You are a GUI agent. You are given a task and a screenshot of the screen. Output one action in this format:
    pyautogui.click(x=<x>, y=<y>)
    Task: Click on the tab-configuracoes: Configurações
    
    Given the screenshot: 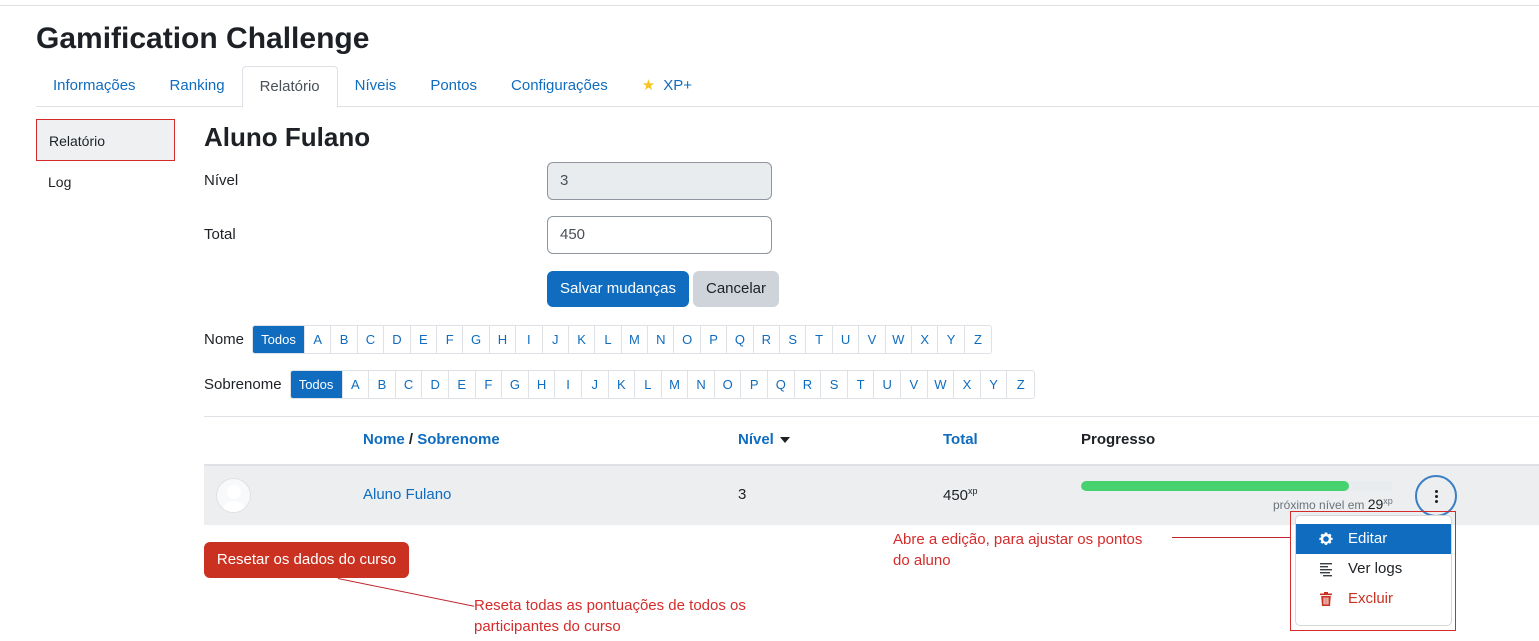 What is the action you would take?
    pyautogui.click(x=559, y=86)
    